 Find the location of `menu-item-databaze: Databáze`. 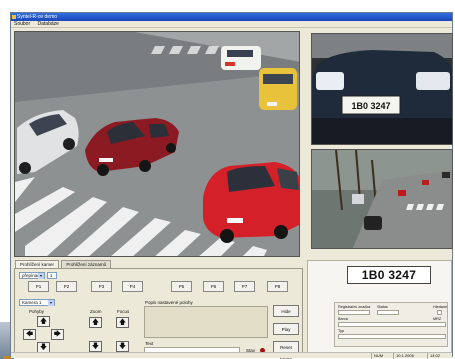

menu-item-databaze: Databáze is located at coordinates (48, 24).